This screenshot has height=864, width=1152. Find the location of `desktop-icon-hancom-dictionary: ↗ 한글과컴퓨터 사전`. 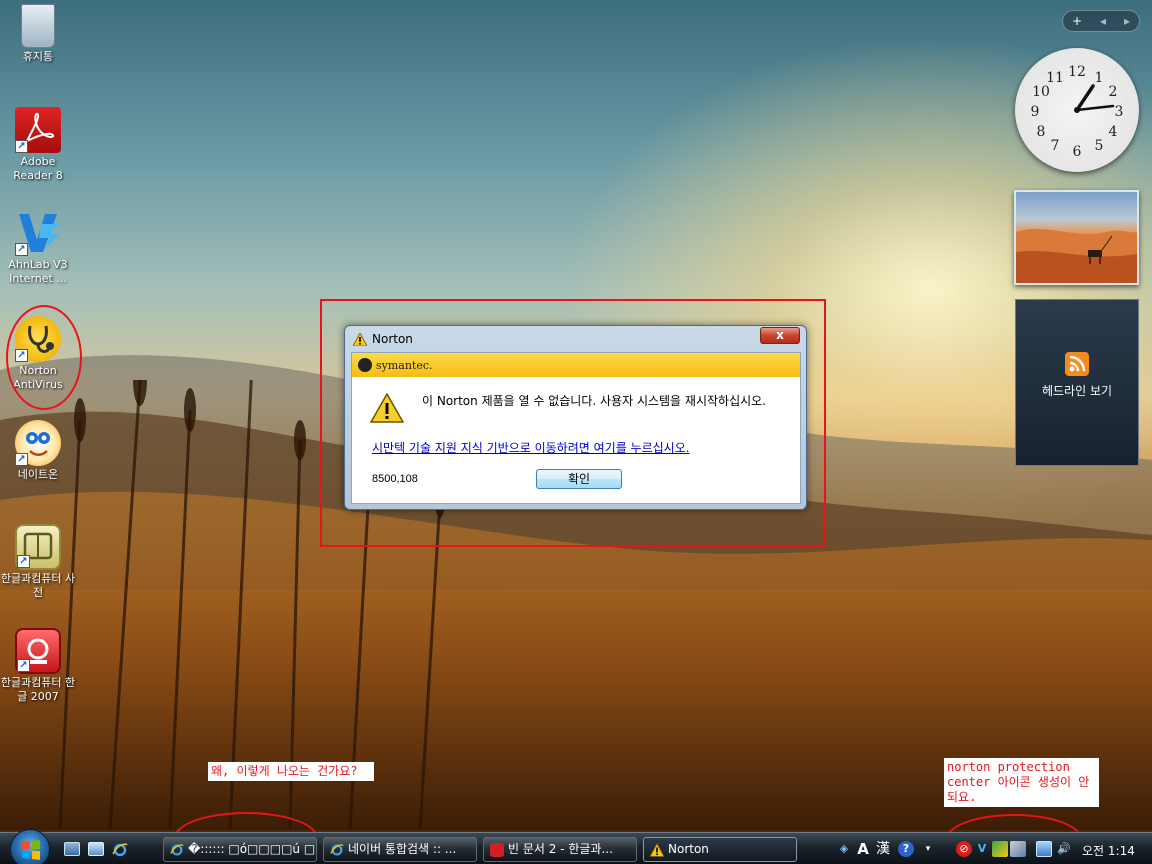

desktop-icon-hancom-dictionary: ↗ 한글과컴퓨터 사전 is located at coordinates (38, 562).